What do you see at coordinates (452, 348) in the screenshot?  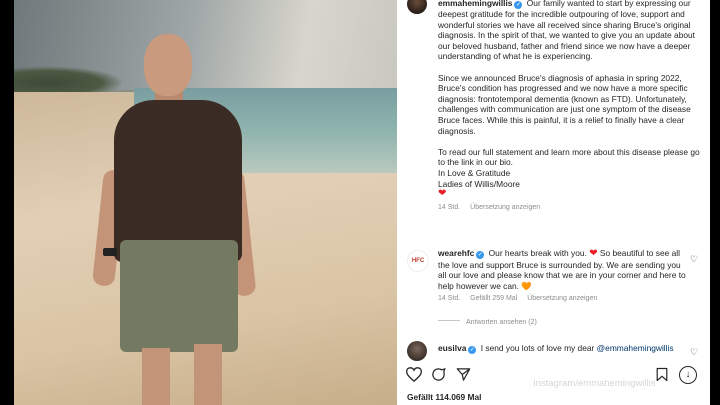 I see `comment-username: eusilva` at bounding box center [452, 348].